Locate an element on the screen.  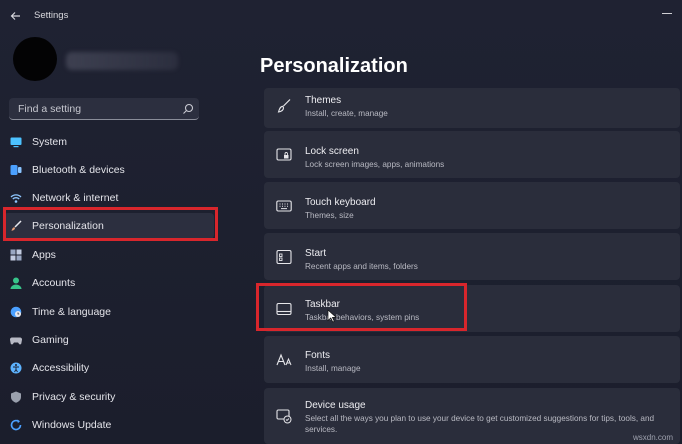
card-subtitle: Install, manage is located at coordinates (333, 368).